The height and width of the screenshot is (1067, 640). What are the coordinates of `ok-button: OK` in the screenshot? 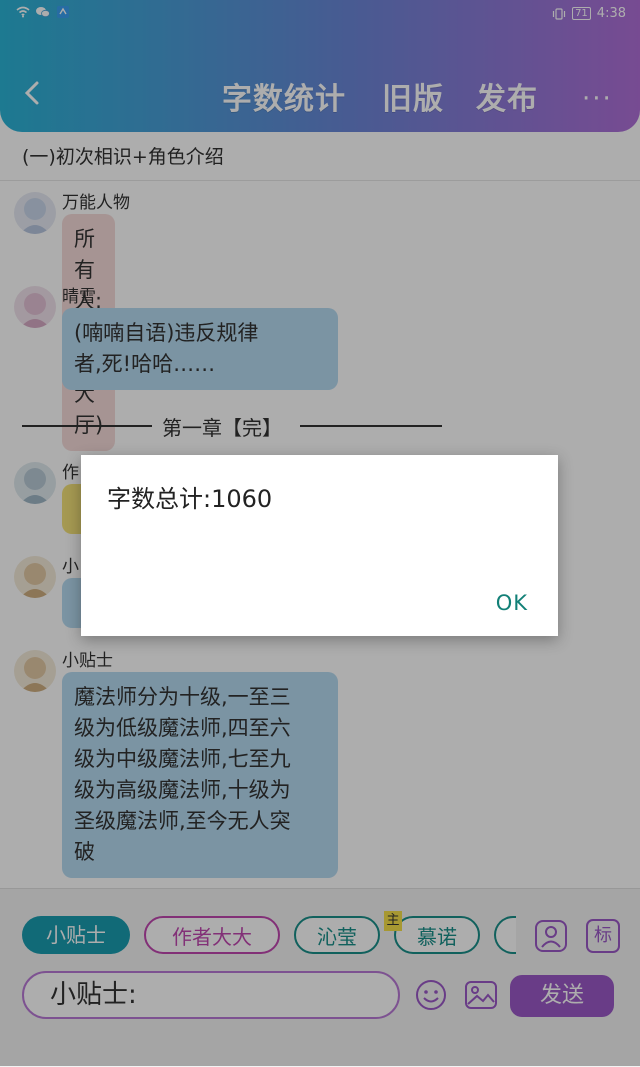 It's located at (512, 603).